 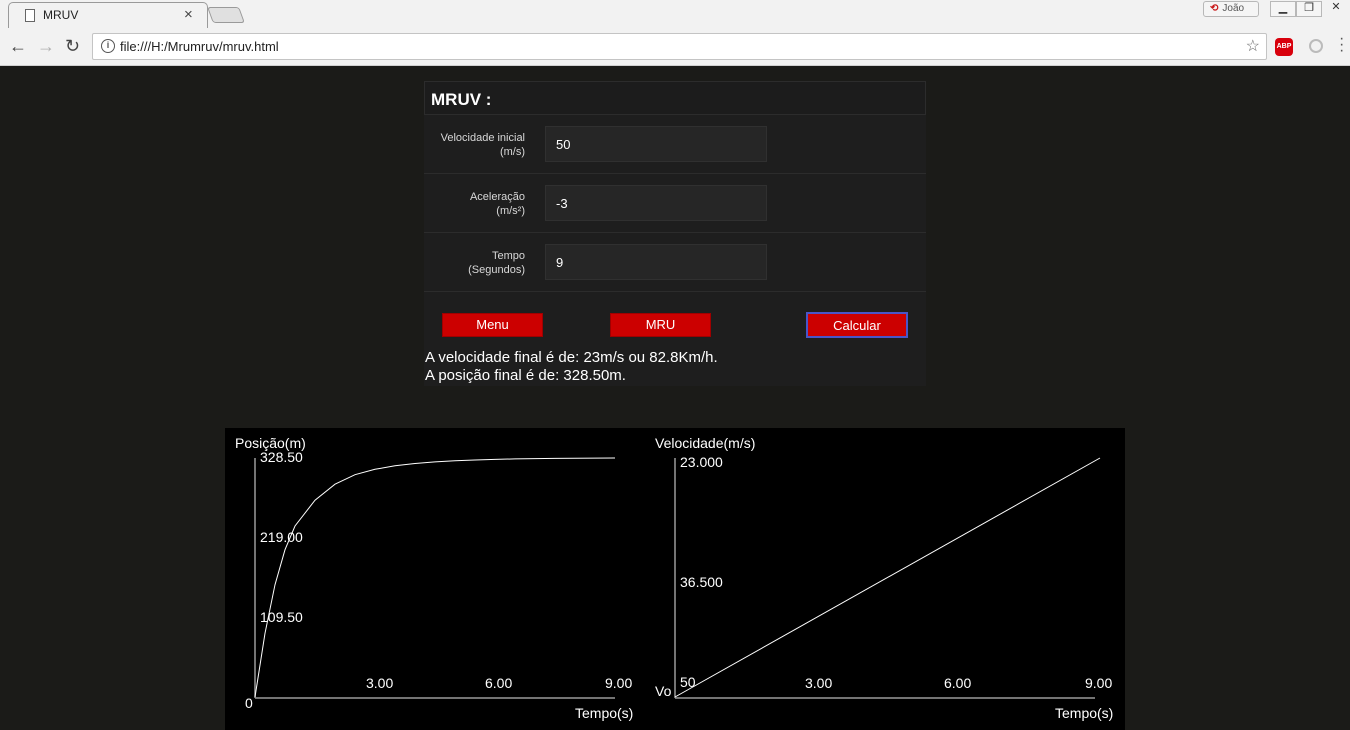 I want to click on posicao-y-tick: 109.50, so click(x=281, y=617).